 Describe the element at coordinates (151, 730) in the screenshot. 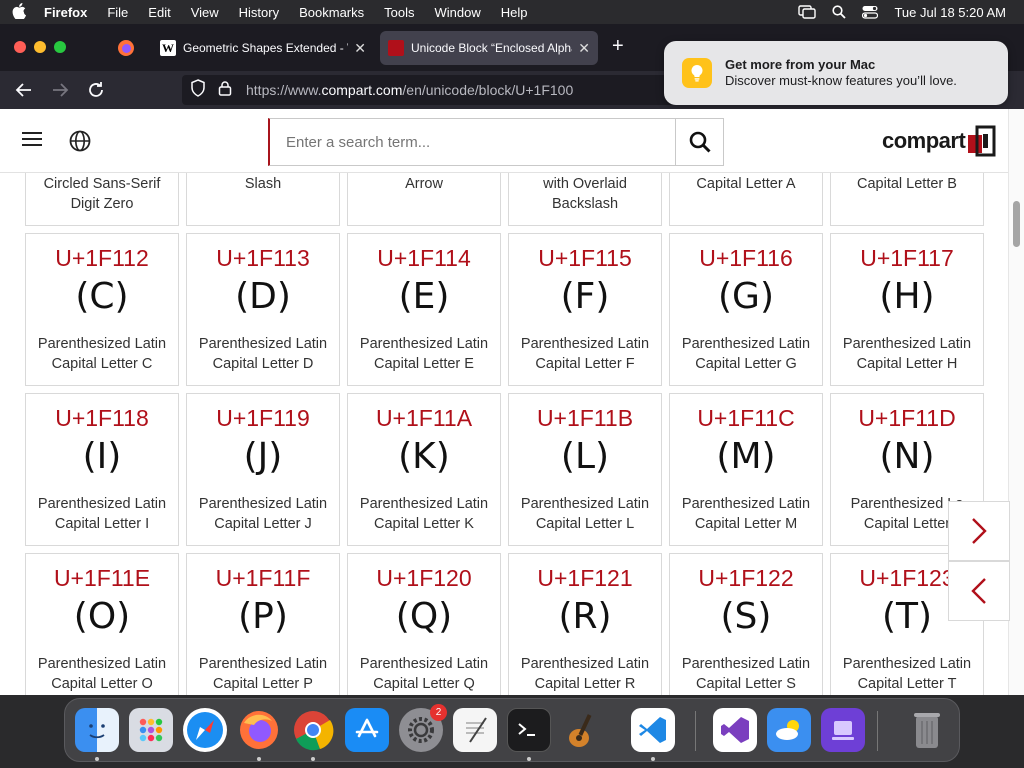

I see `launchpad-icon` at that location.